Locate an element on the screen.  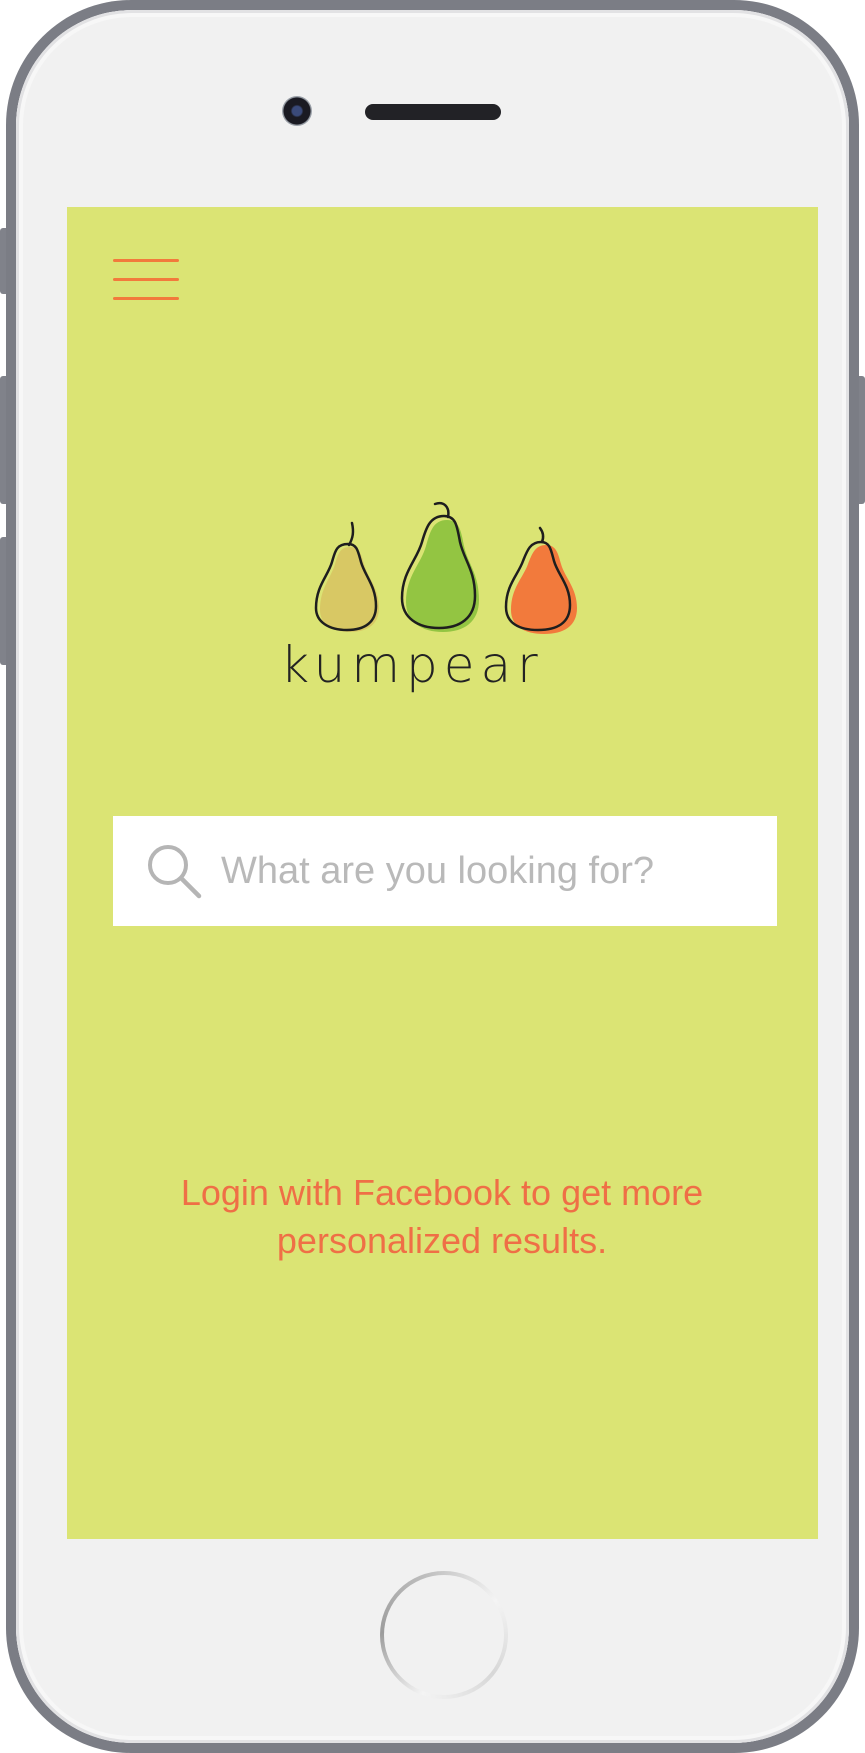
login-prompt-line-2: personalized results. is located at coordinates (442, 1240).